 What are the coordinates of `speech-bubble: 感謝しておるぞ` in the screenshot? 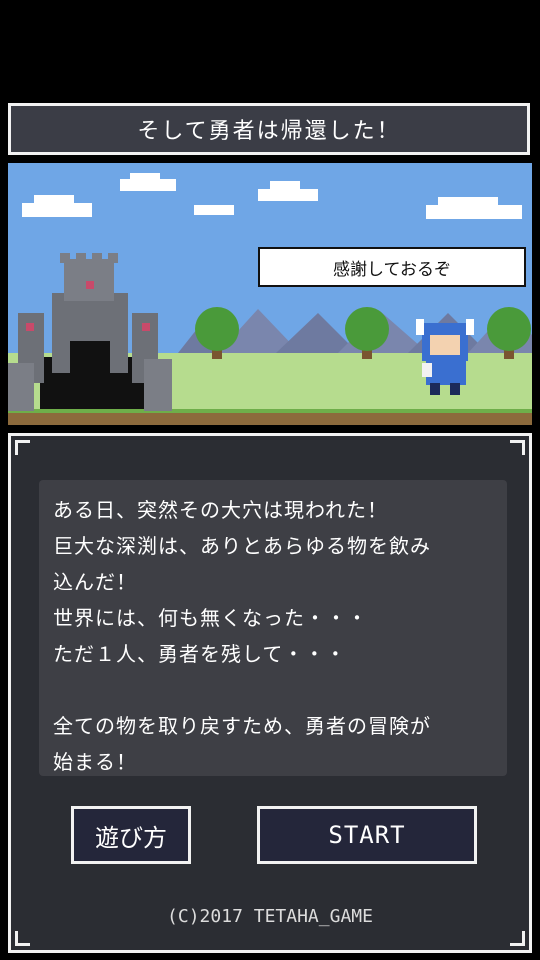 It's located at (392, 267).